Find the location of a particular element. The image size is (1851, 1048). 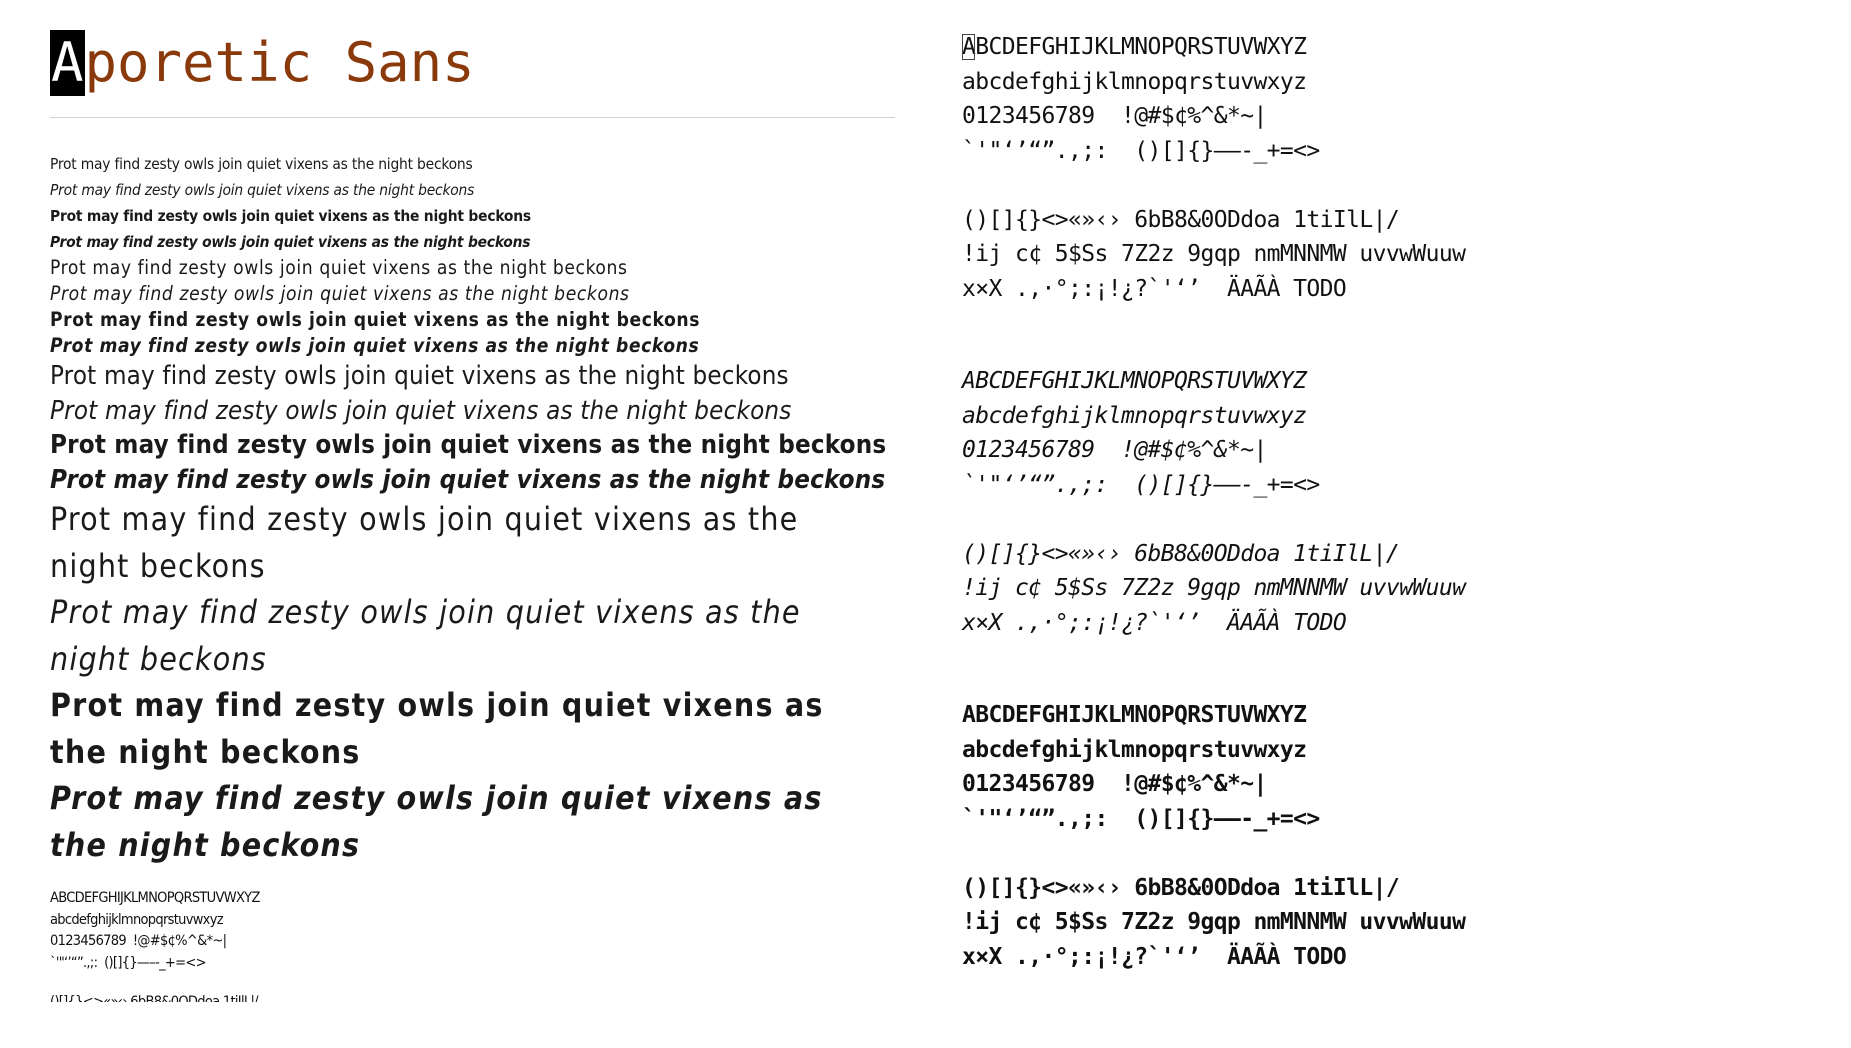

mini-charset-lowercase: abcdefghijklmnopqrstuvwxyz is located at coordinates (137, 919).